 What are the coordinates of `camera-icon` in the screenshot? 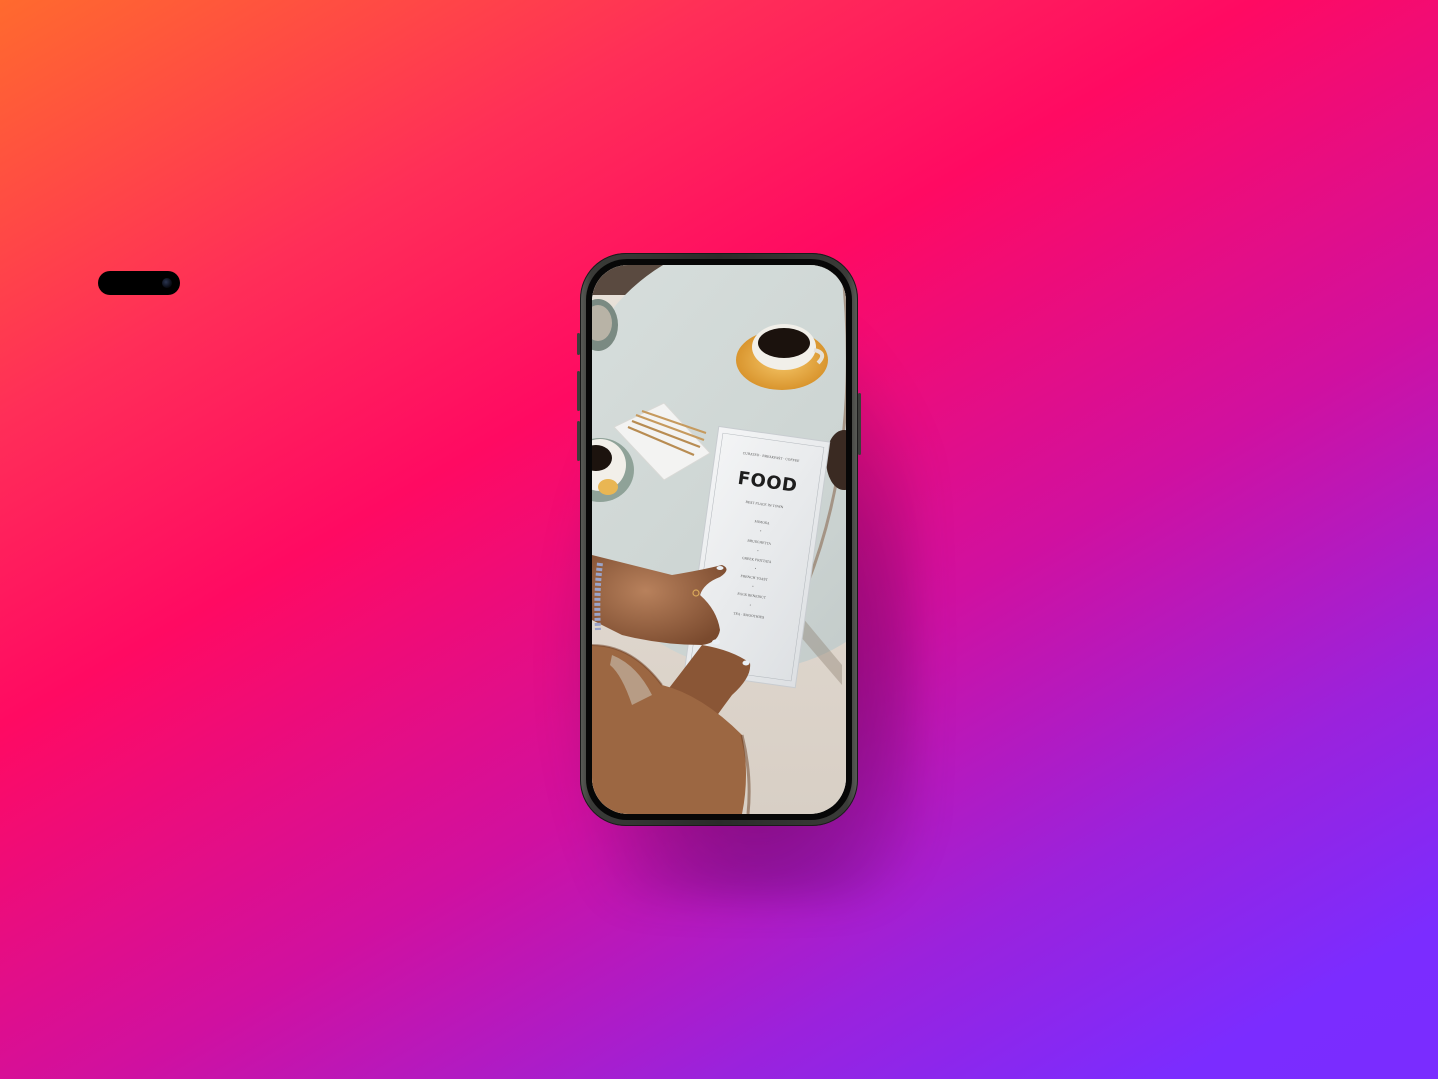 It's located at (167, 283).